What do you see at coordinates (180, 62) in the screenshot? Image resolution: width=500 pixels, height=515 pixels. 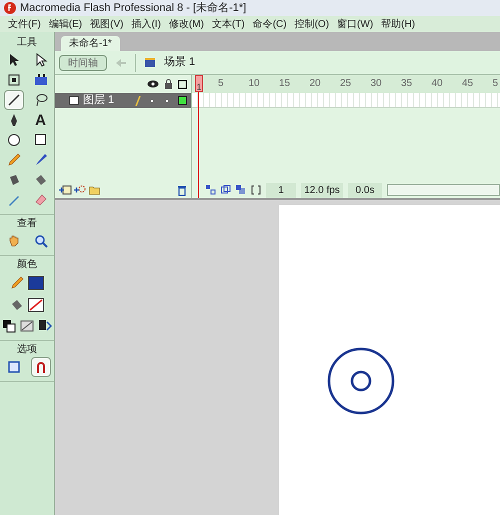 I see `scene-name: 场景 1` at bounding box center [180, 62].